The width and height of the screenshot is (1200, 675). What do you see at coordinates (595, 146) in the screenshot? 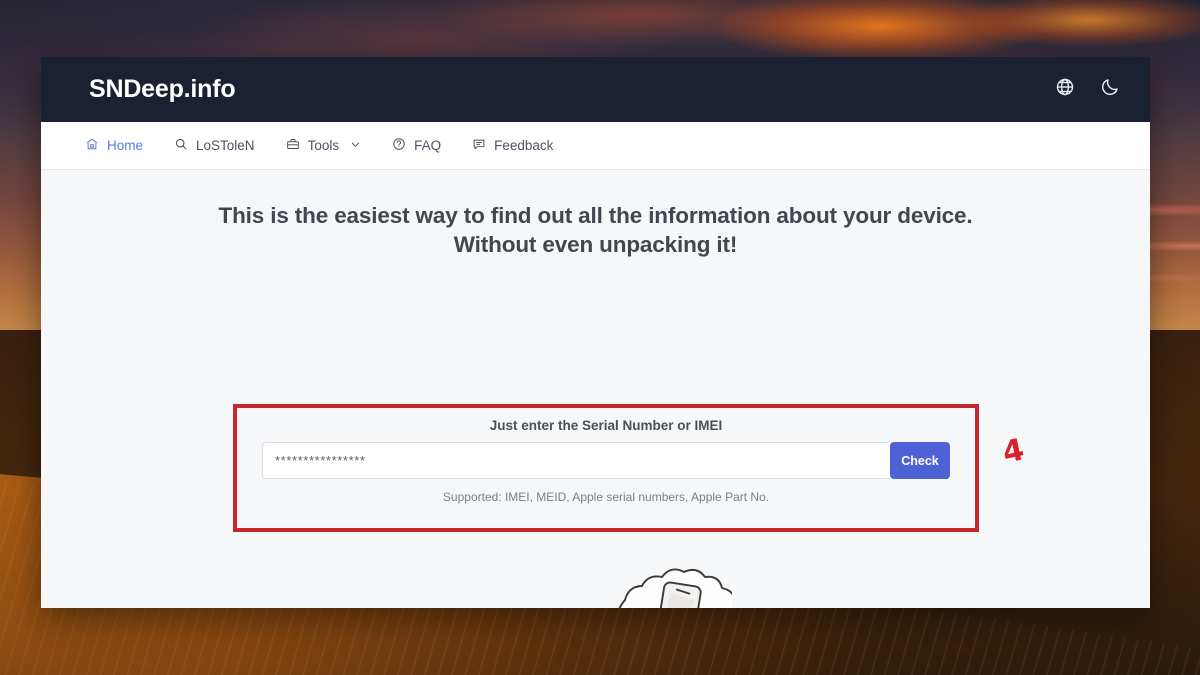
I see `site-navigation: Home LoSToleN Tools FAQ Feedback` at bounding box center [595, 146].